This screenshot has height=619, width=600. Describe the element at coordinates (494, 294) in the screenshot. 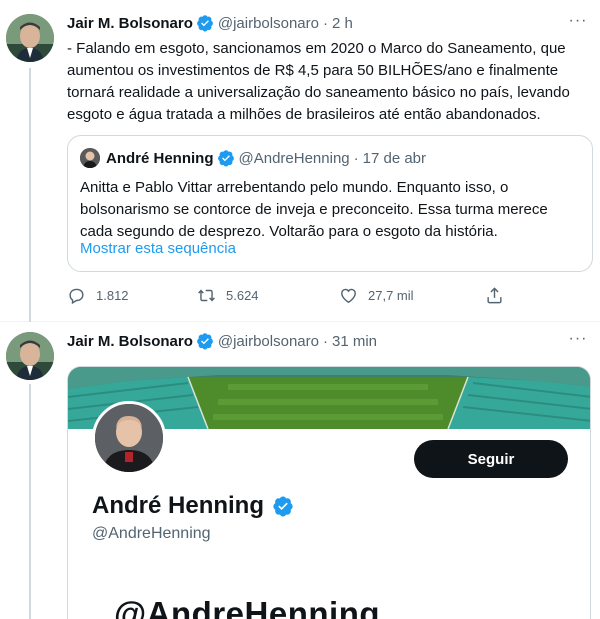

I see `share-icon` at that location.